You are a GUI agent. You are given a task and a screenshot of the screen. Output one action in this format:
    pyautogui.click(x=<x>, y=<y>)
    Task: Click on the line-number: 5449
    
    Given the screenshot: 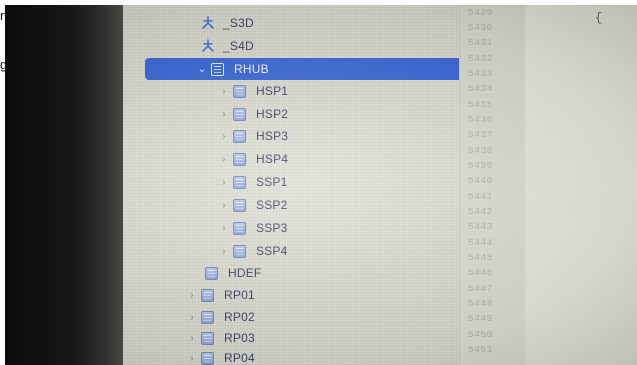 What is the action you would take?
    pyautogui.click(x=480, y=318)
    